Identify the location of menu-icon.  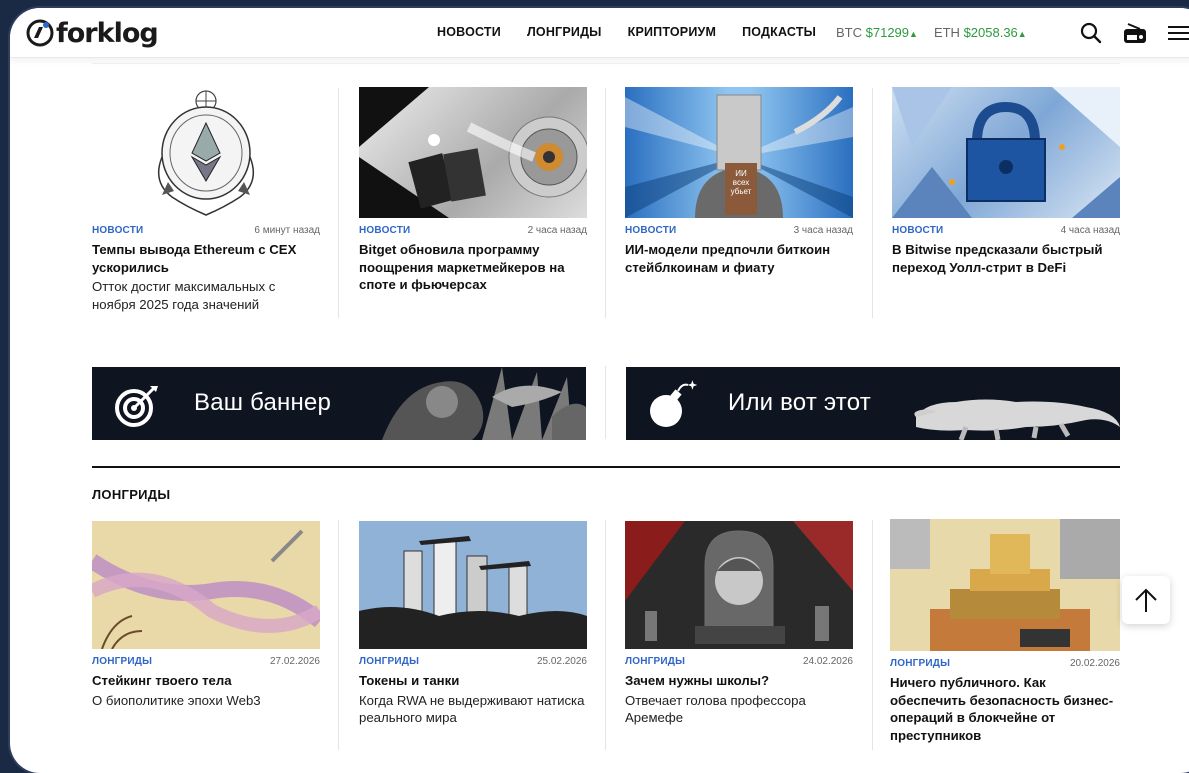
(1177, 33).